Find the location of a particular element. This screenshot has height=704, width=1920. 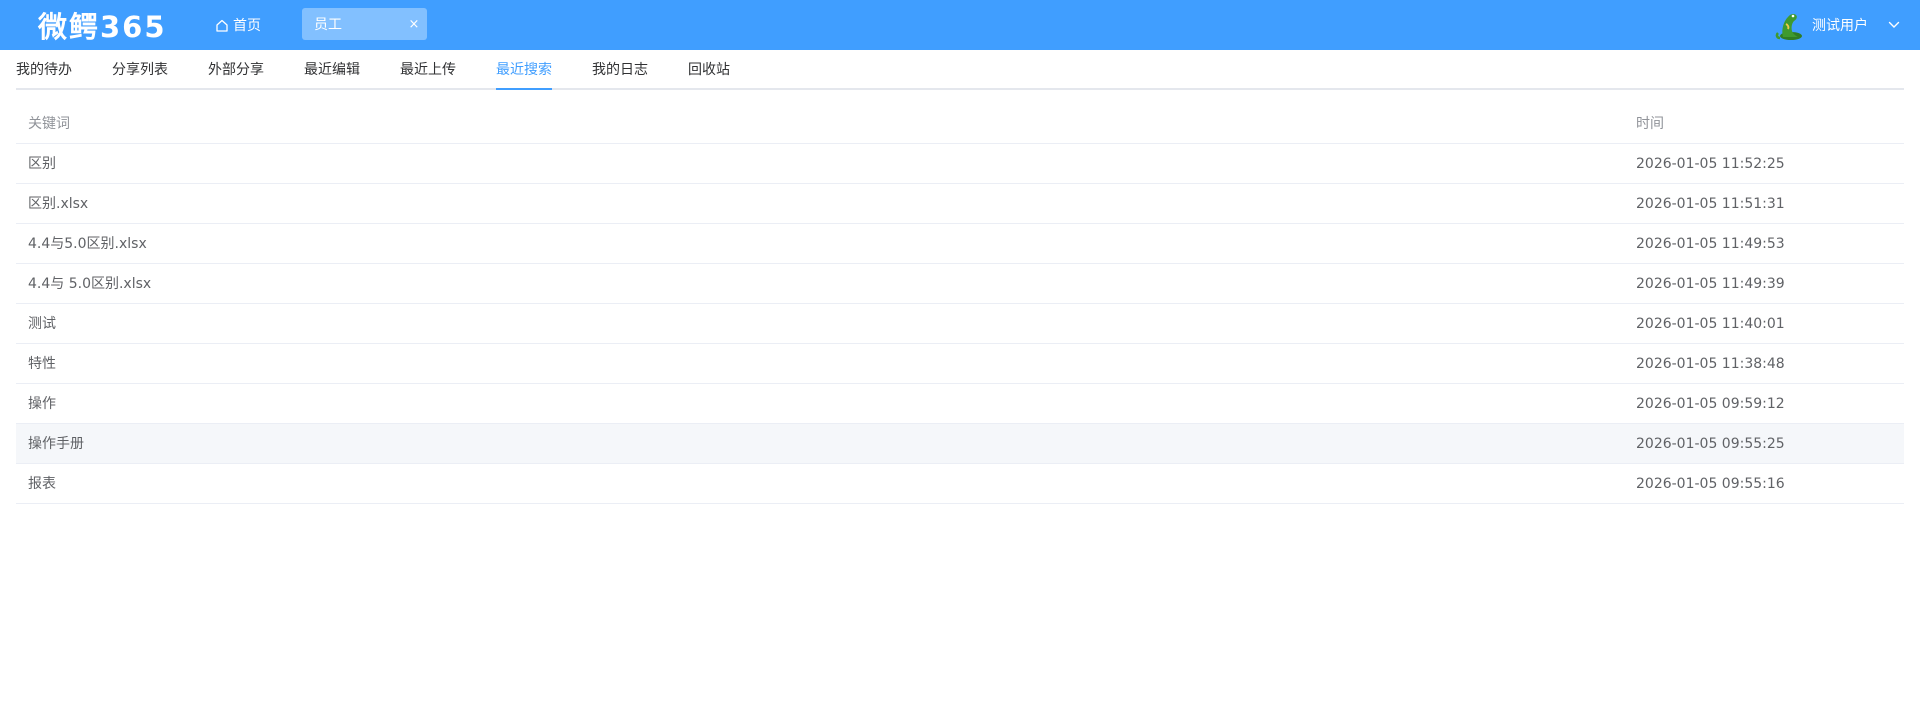

tab-recycle-bin: 回收站 is located at coordinates (709, 70).